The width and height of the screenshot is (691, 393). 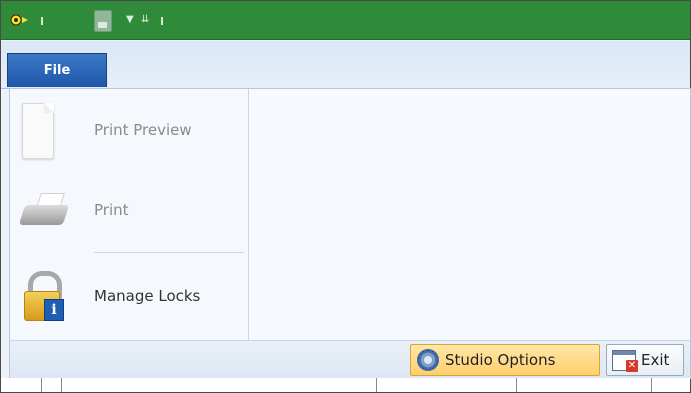 I want to click on save-icon, so click(x=103, y=21).